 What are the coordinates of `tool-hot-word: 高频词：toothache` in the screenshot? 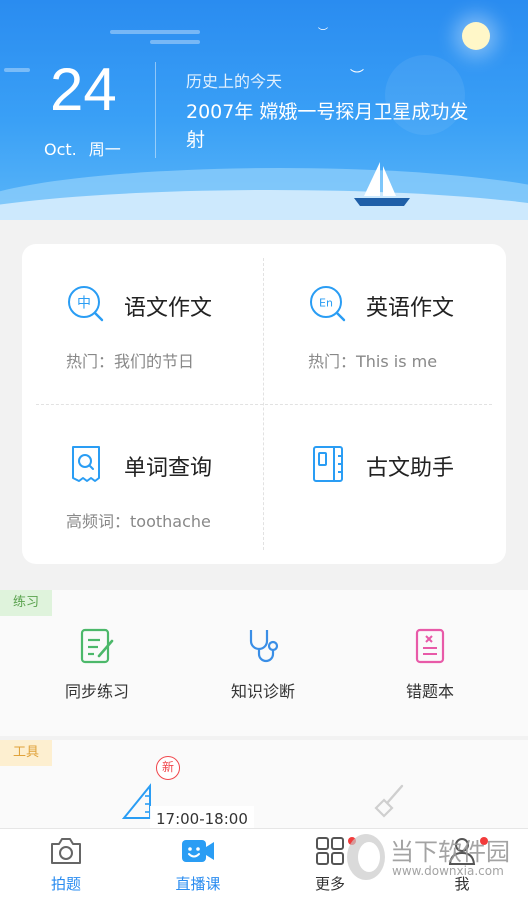 It's located at (138, 521).